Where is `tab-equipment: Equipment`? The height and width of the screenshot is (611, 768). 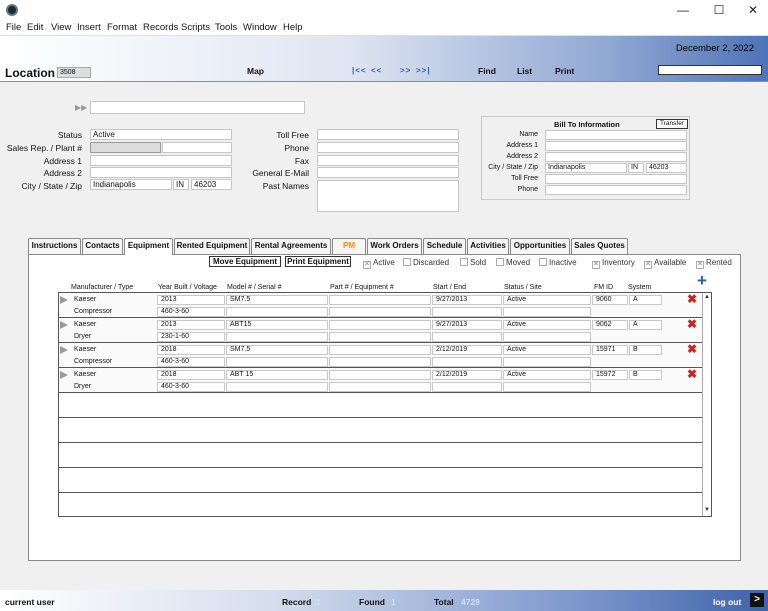
tab-equipment: Equipment is located at coordinates (148, 246).